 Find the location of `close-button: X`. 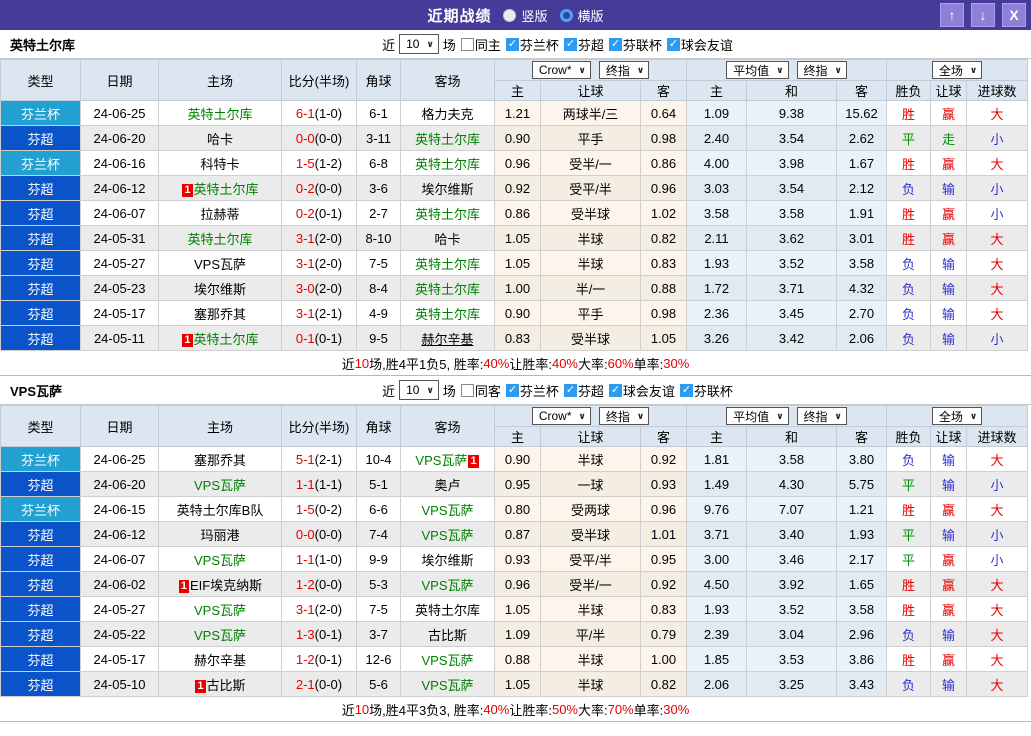

close-button: X is located at coordinates (1014, 15).